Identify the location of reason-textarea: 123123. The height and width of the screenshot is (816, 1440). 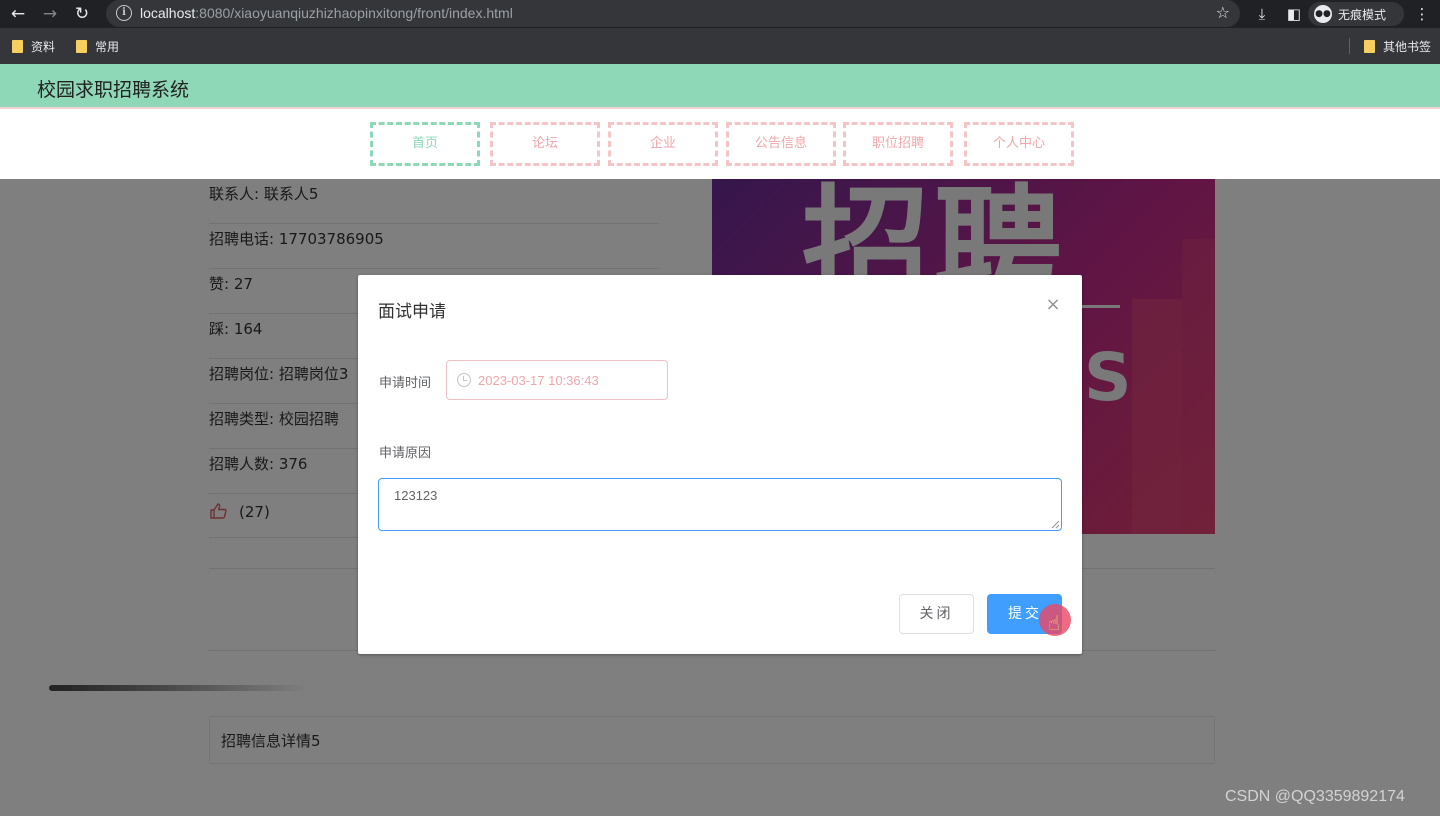
(720, 504).